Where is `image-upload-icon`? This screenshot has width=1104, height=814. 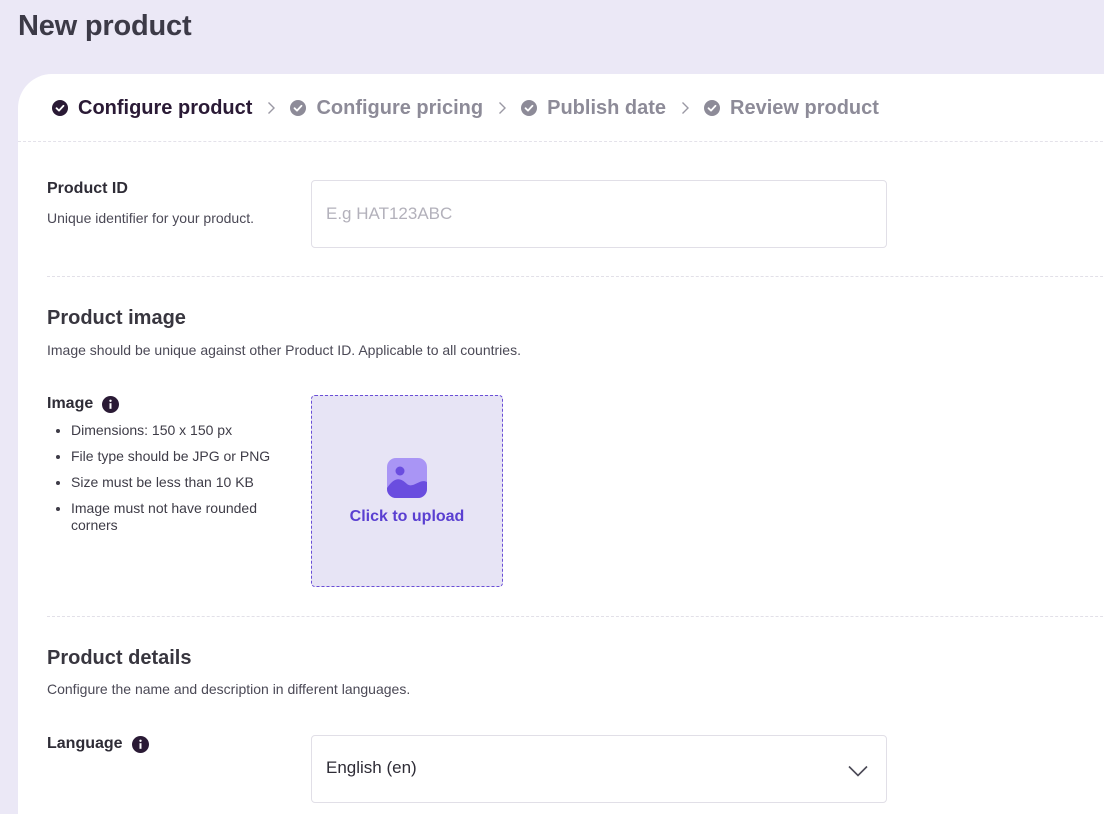 image-upload-icon is located at coordinates (407, 478).